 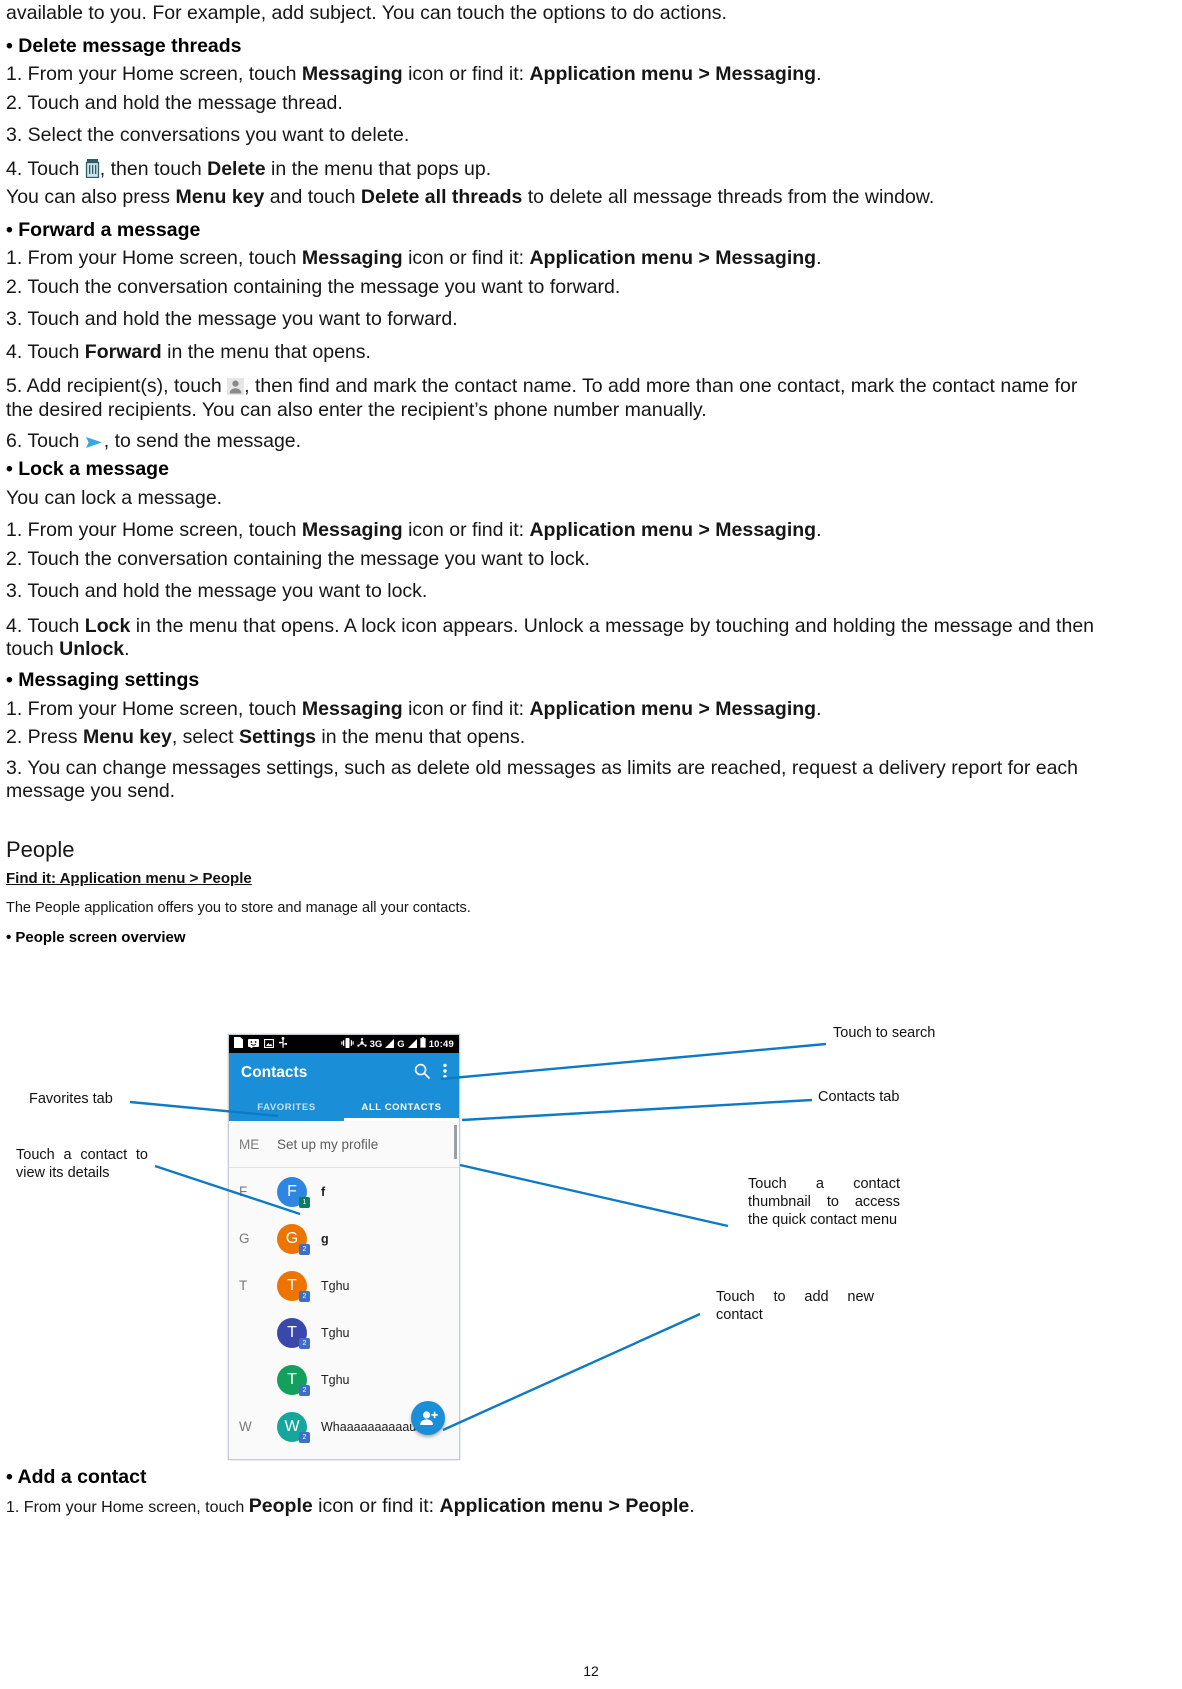 What do you see at coordinates (253, 1044) in the screenshot?
I see `message-icon` at bounding box center [253, 1044].